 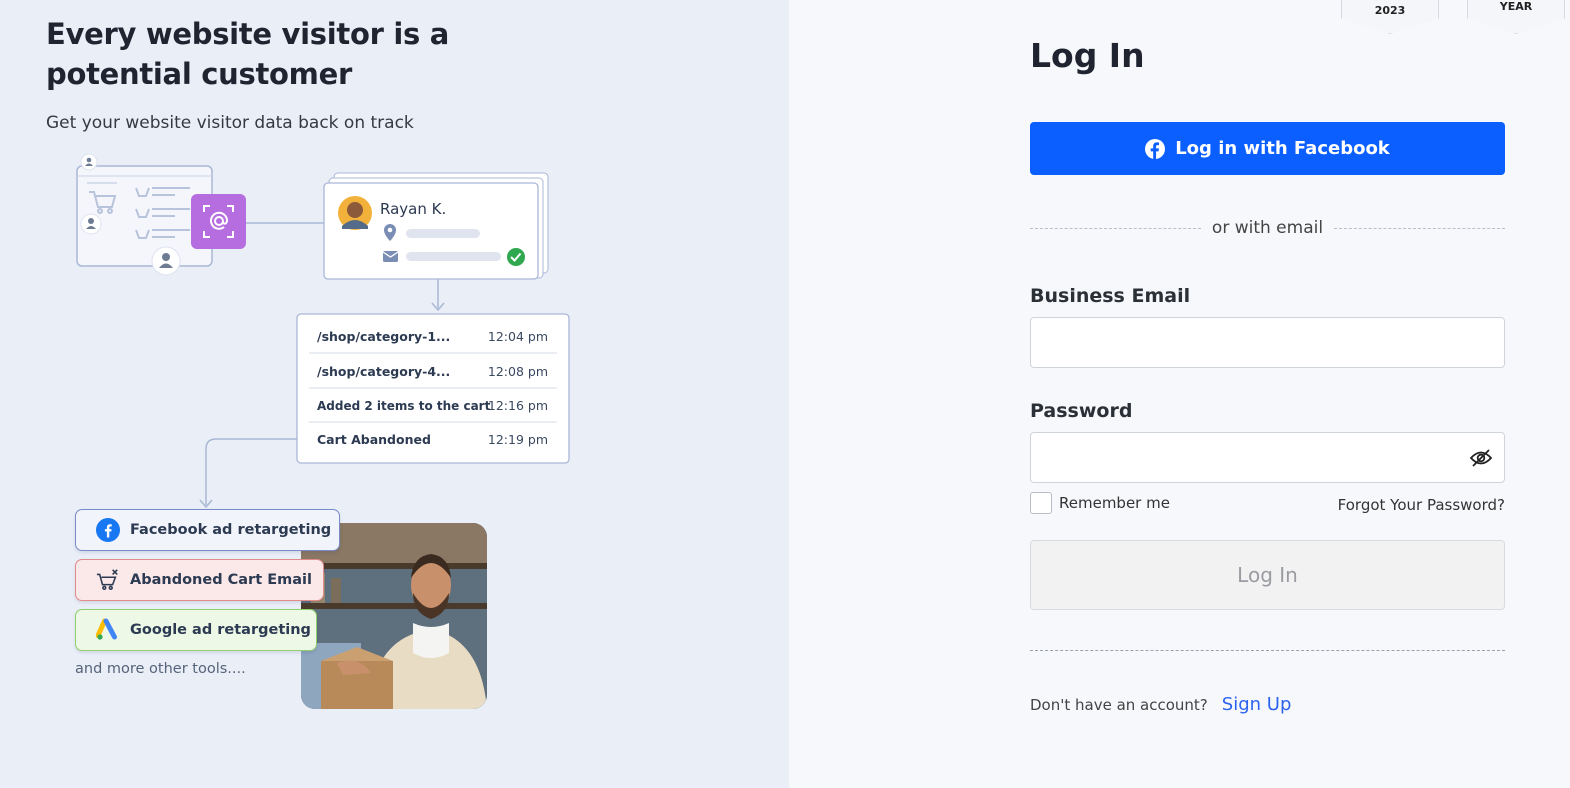 I want to click on signup-question: Don't have an account?, so click(x=1119, y=704).